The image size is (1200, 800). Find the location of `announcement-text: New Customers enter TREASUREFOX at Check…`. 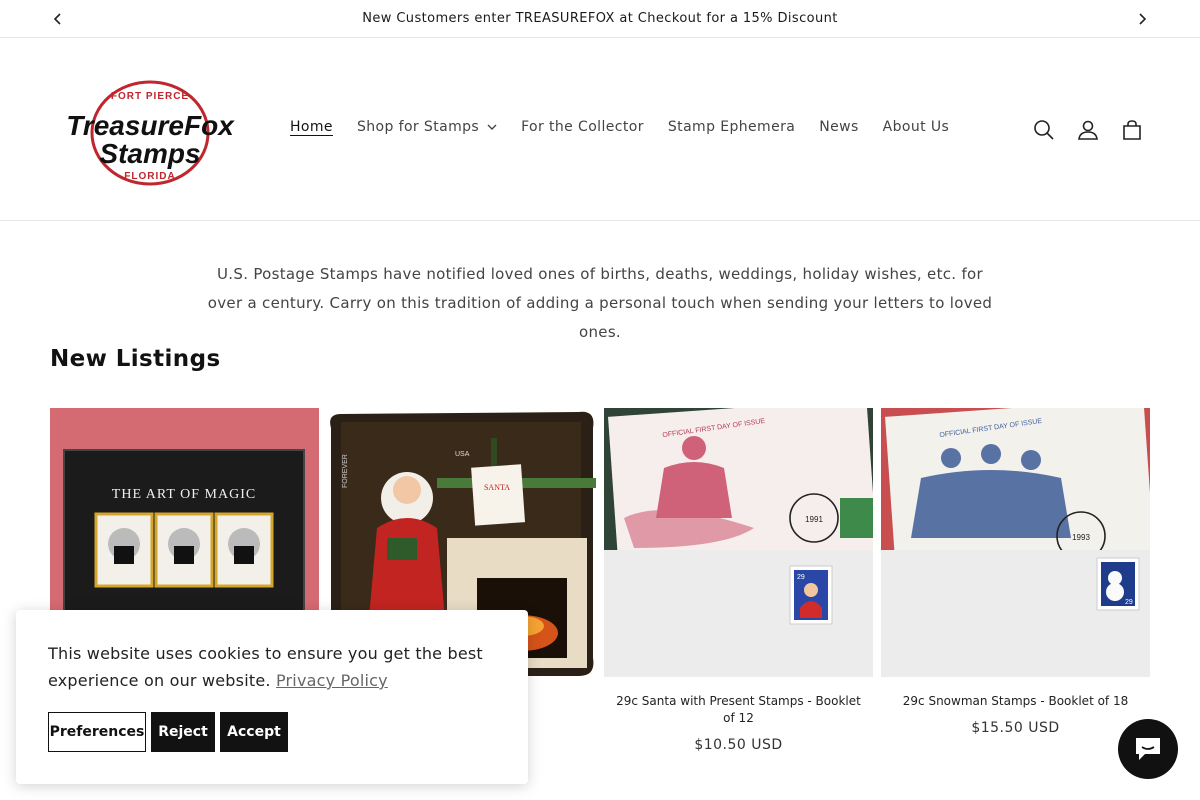

announcement-text: New Customers enter TREASUREFOX at Check… is located at coordinates (600, 18).